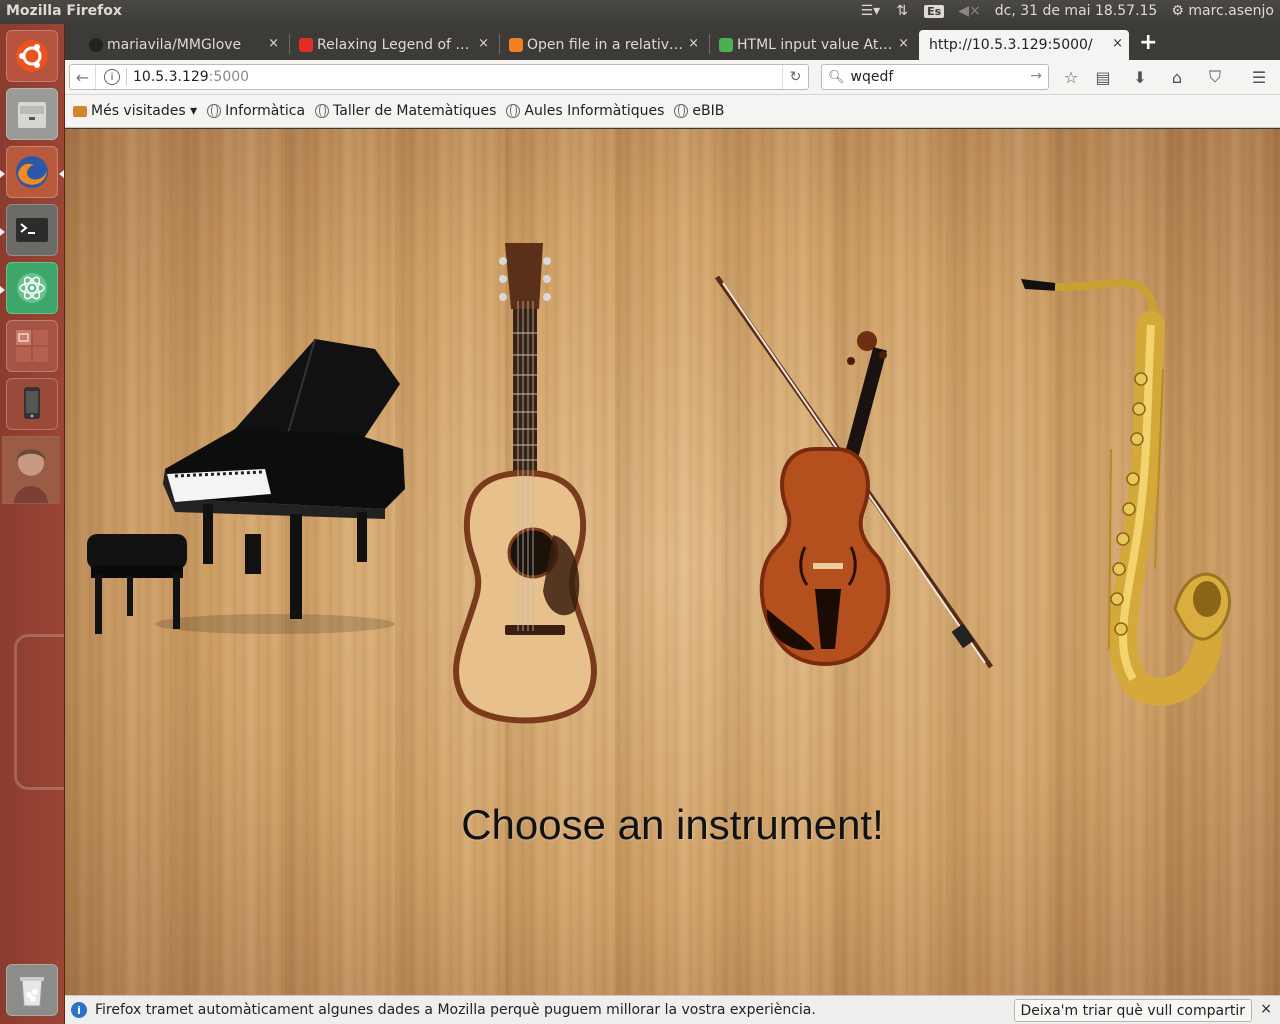 The height and width of the screenshot is (1024, 1280). Describe the element at coordinates (516, 45) in the screenshot. I see `stackoverflow-icon` at that location.